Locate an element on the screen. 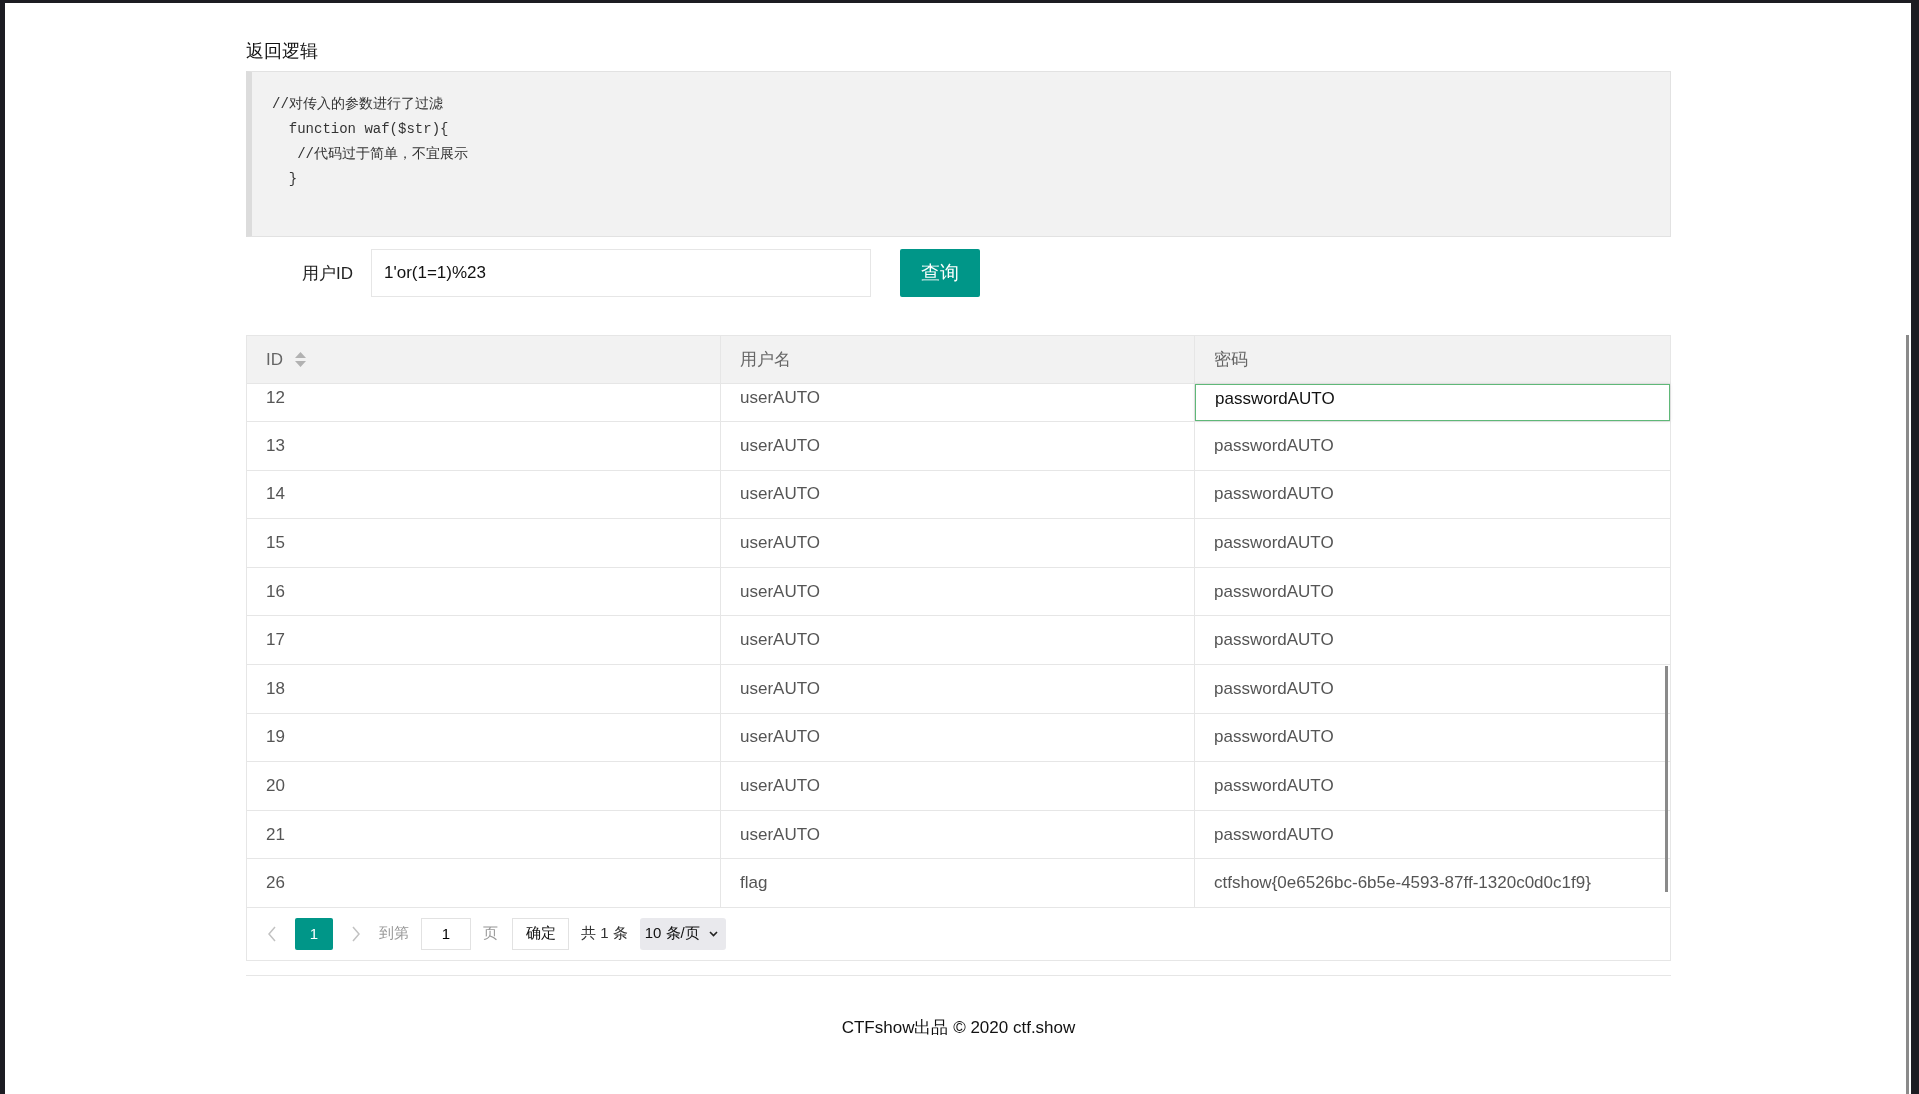  column-header: ID is located at coordinates (484, 359).